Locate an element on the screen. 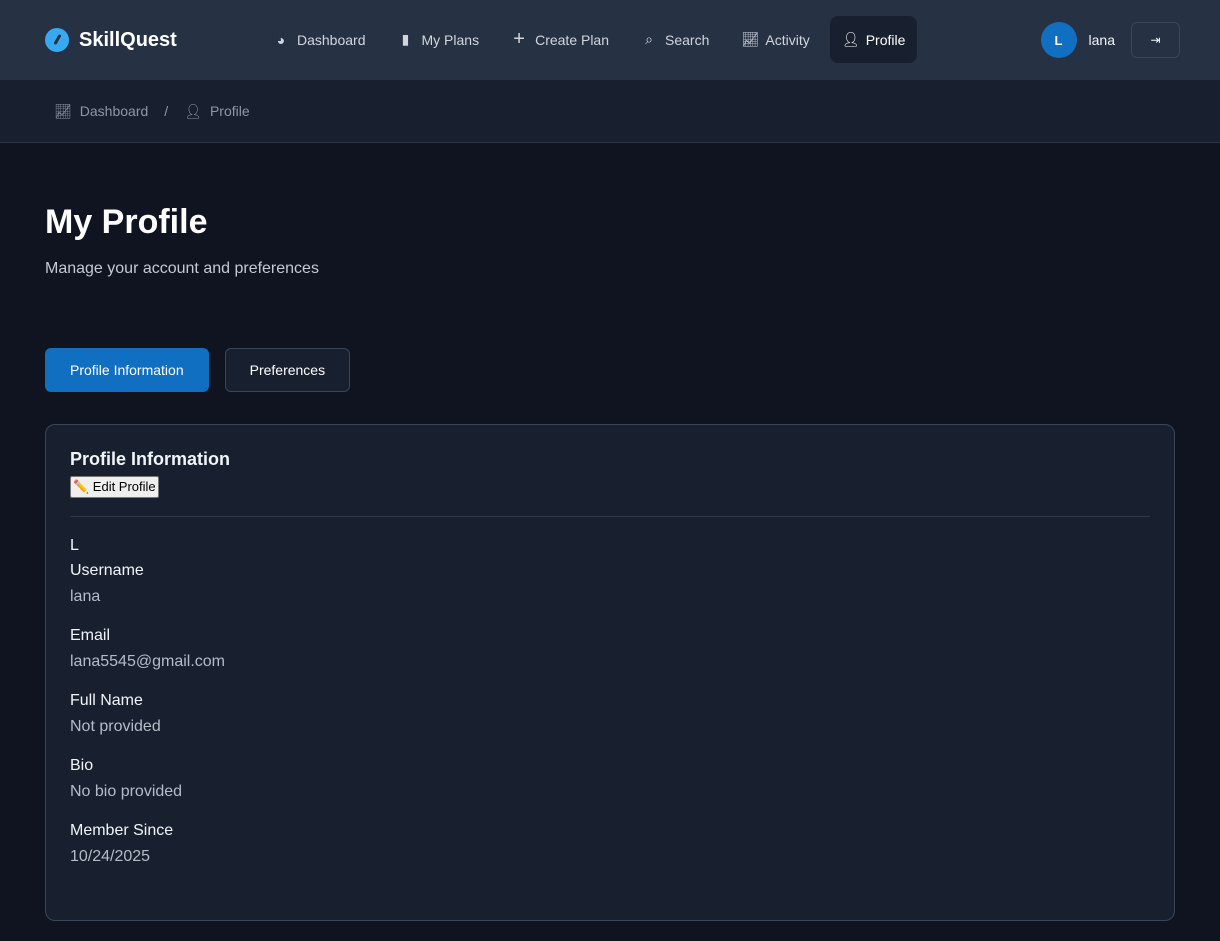 Image resolution: width=1220 pixels, height=941 pixels. nav-activity: 📈︎ Activity is located at coordinates (775, 39).